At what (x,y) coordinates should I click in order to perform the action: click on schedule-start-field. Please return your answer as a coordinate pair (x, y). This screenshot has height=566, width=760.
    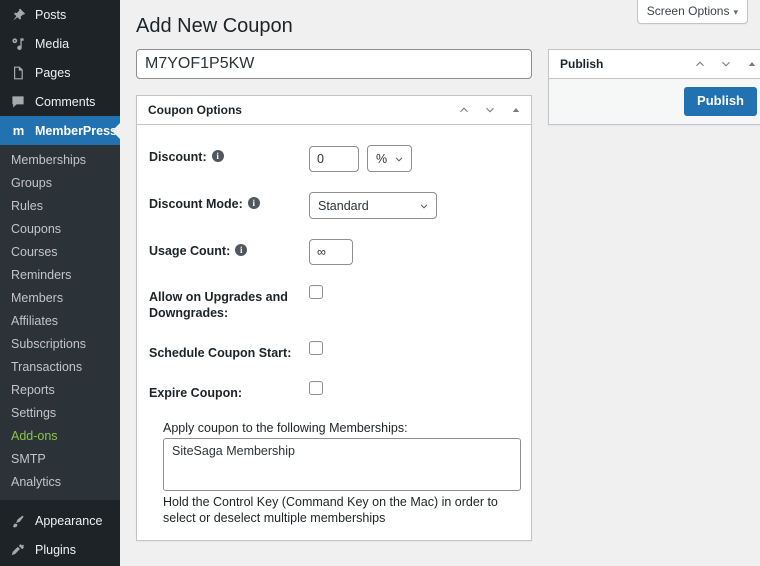
    Looking at the image, I should click on (414, 348).